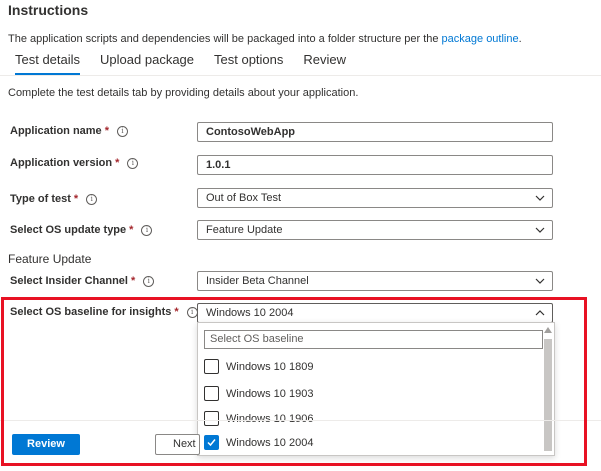  I want to click on test-type-label: Type of test * i, so click(54, 199).